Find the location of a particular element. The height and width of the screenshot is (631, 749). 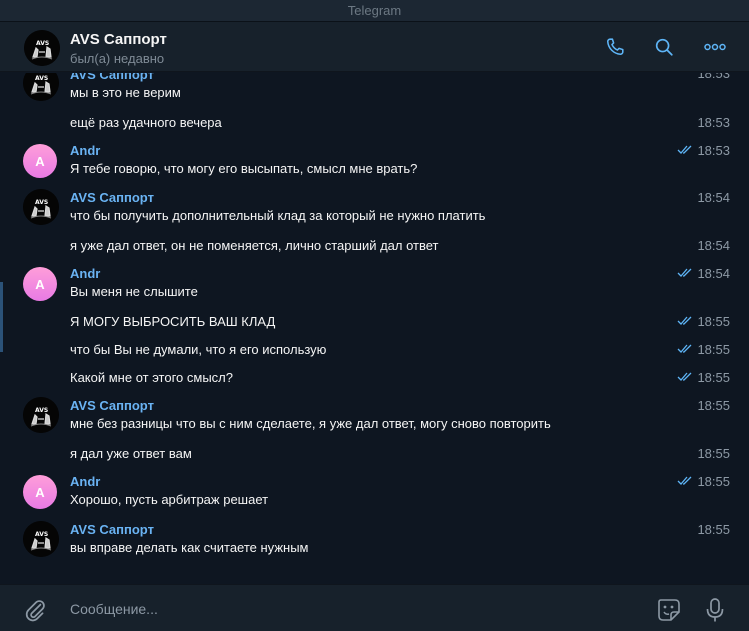

window-titlebar: Telegram is located at coordinates (374, 11).